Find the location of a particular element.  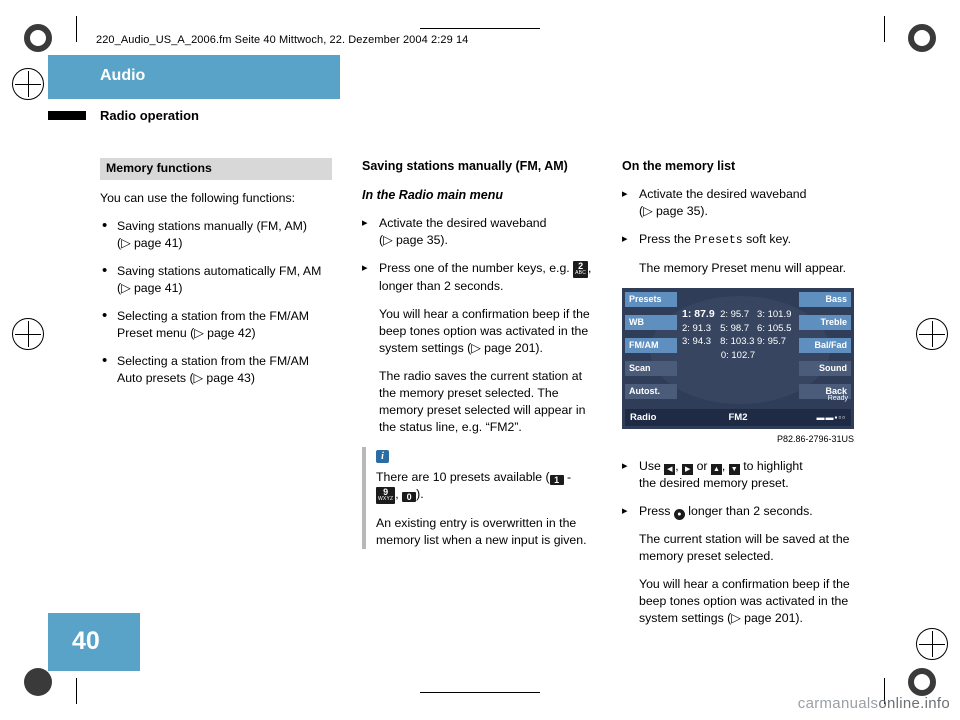

step-text-pre: Press is located at coordinates (655, 511).